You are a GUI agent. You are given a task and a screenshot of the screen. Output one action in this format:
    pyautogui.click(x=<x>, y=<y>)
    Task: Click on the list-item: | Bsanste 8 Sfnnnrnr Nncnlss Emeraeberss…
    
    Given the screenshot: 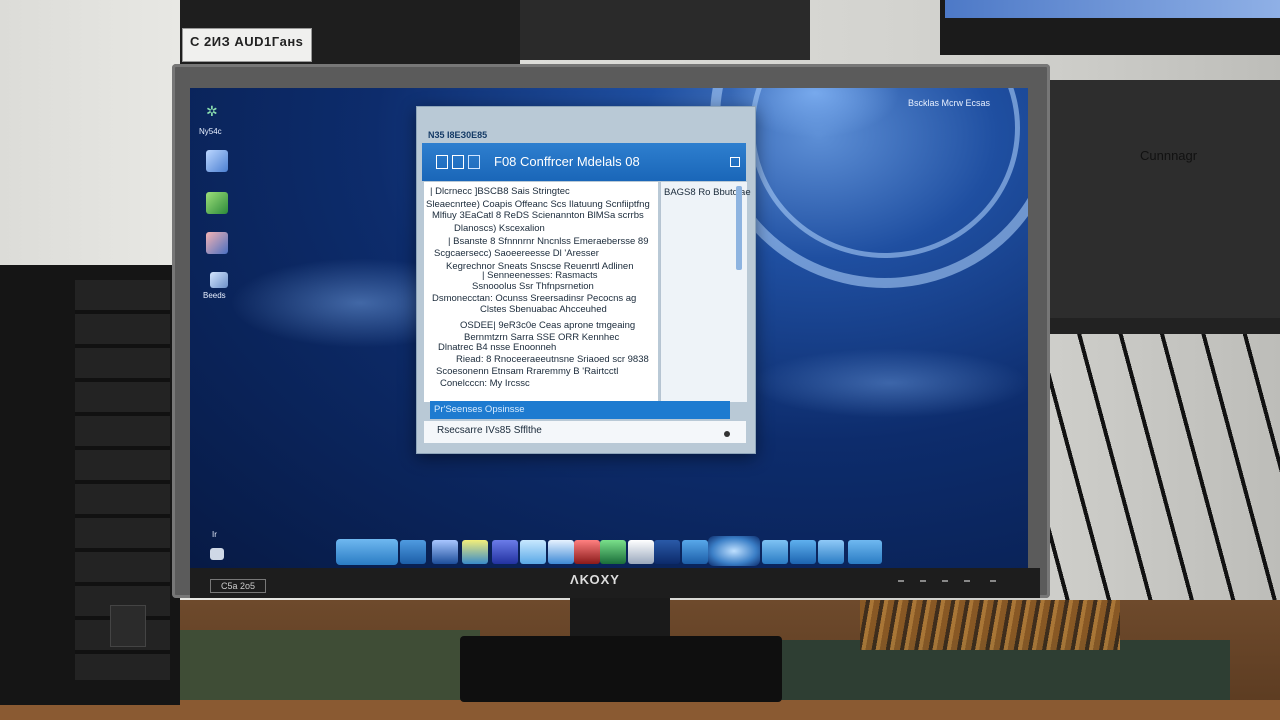 What is the action you would take?
    pyautogui.click(x=548, y=241)
    